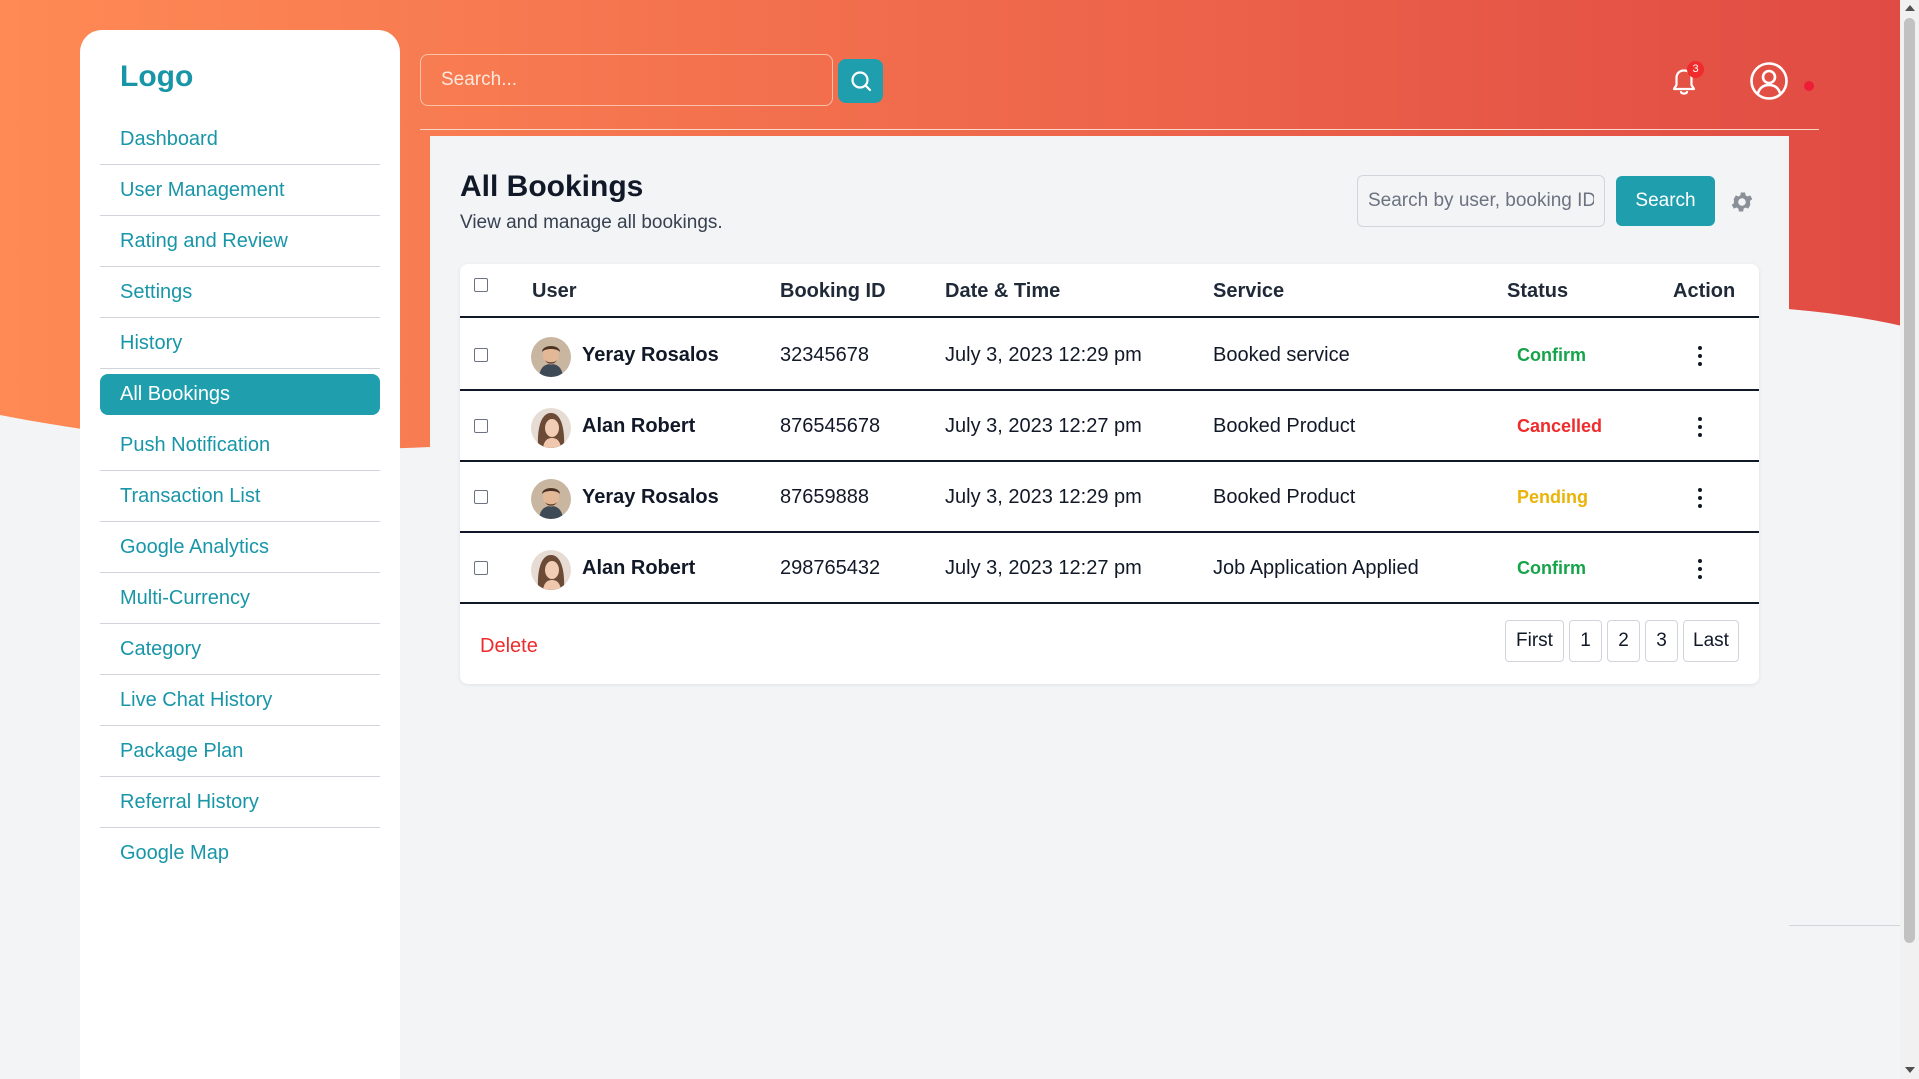  What do you see at coordinates (824, 497) in the screenshot?
I see `booking-id: 87659888` at bounding box center [824, 497].